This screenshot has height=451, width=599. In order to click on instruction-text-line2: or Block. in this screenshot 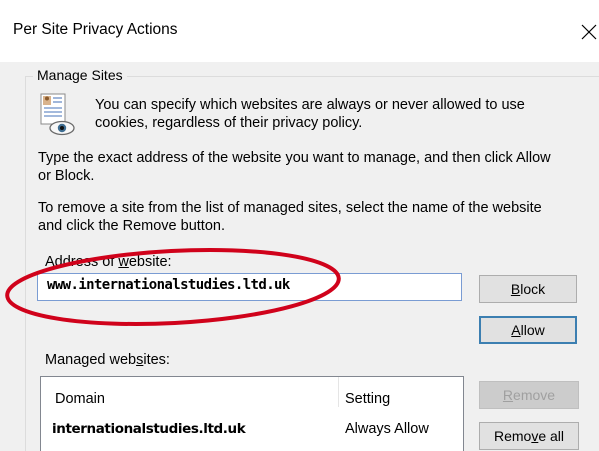, I will do `click(66, 176)`.